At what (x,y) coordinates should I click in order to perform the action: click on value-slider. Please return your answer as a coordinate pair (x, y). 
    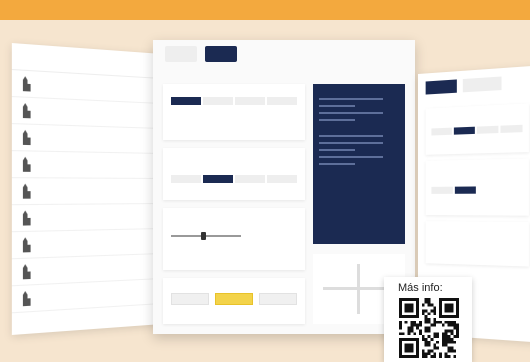
    Looking at the image, I should click on (206, 236).